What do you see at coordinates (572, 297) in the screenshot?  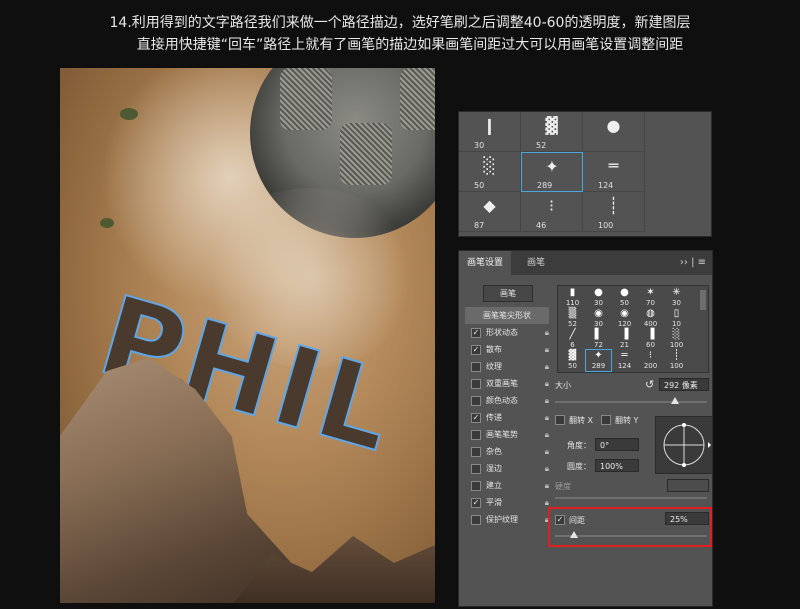 I see `tip-item: ▮ 110` at bounding box center [572, 297].